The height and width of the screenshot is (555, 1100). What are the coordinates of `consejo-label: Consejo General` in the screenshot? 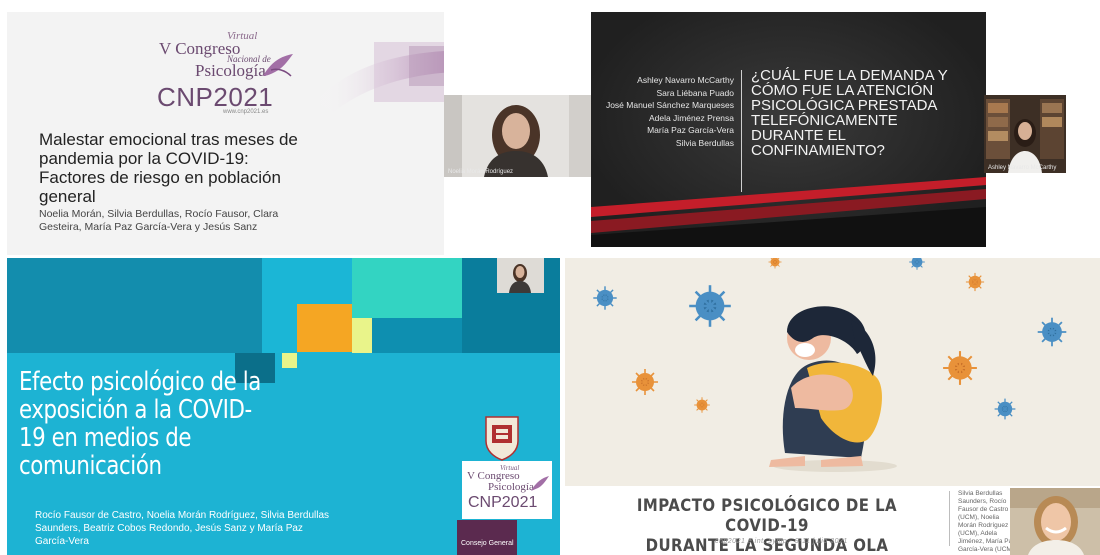 It's located at (487, 543).